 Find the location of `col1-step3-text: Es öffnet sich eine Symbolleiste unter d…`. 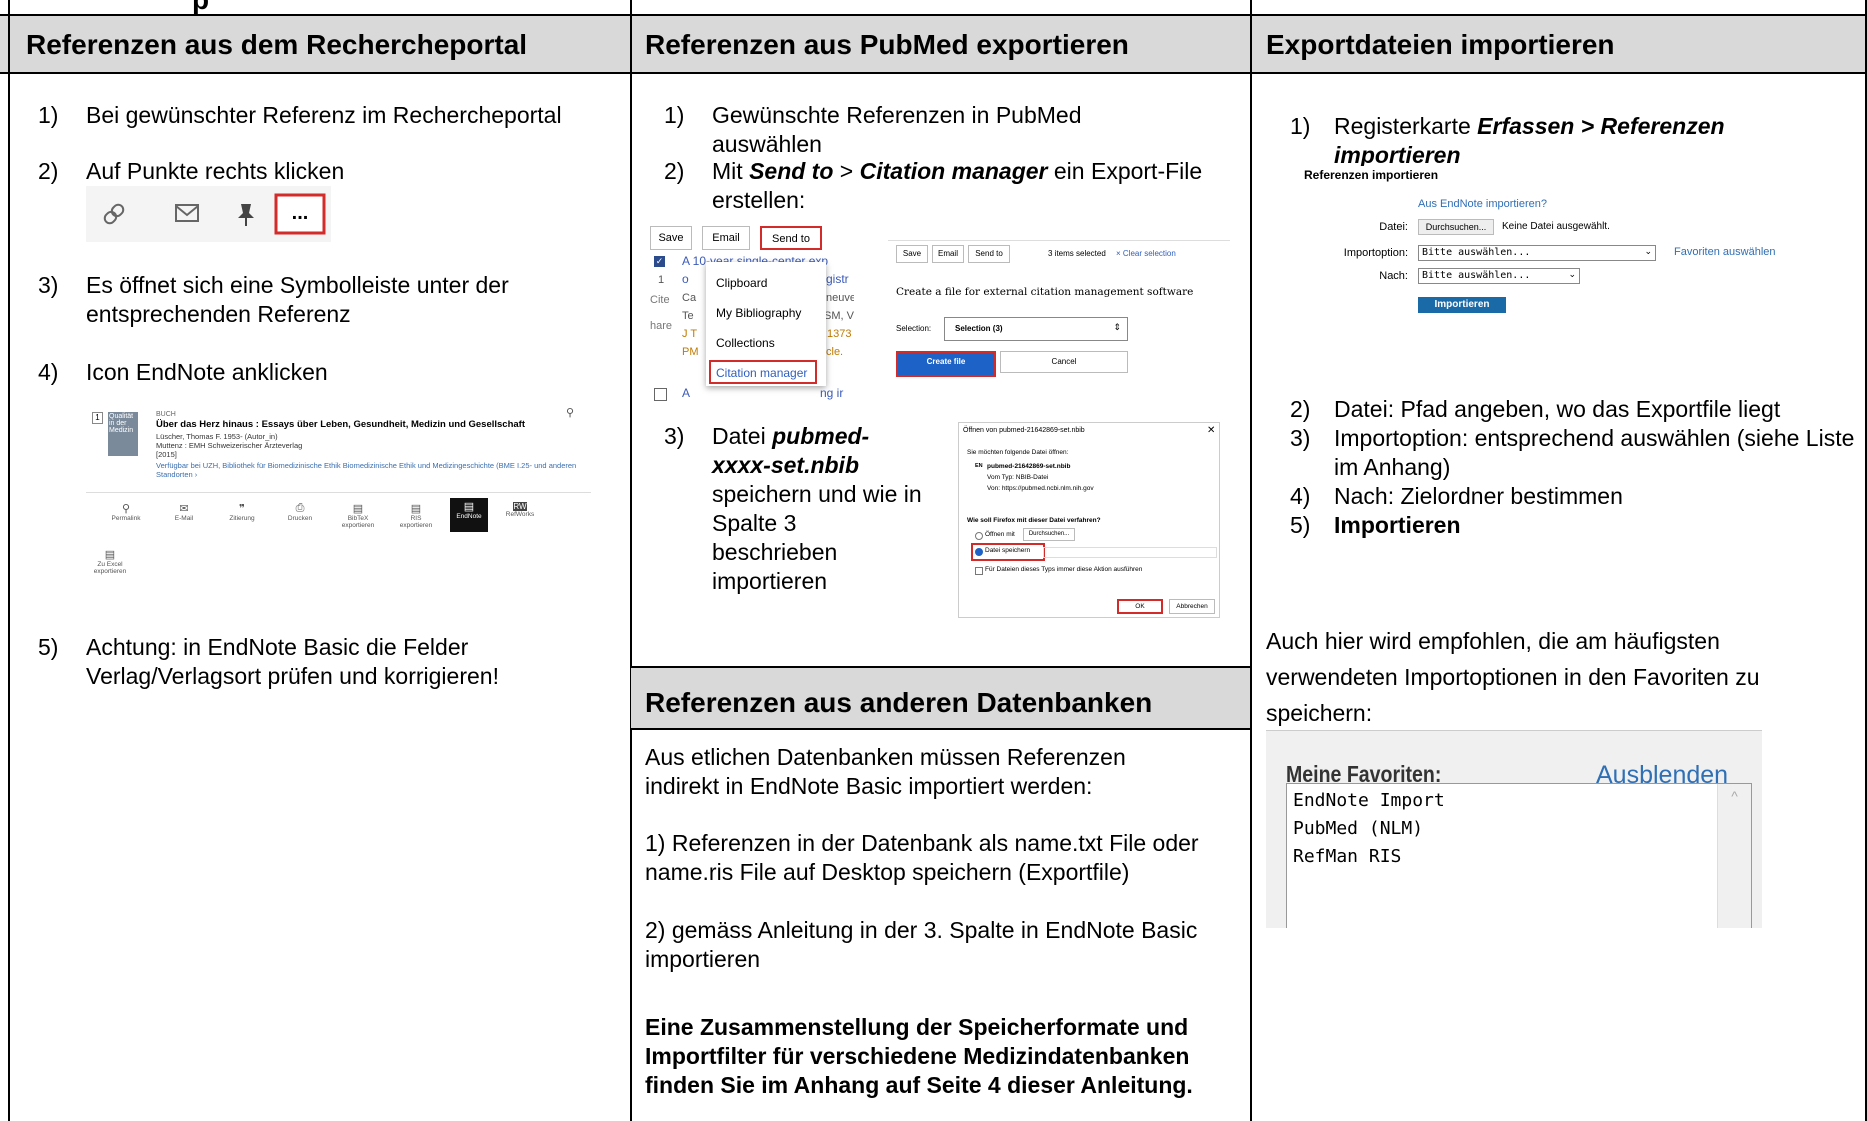

col1-step3-text: Es öffnet sich eine Symbolleiste unter d… is located at coordinates (297, 299).